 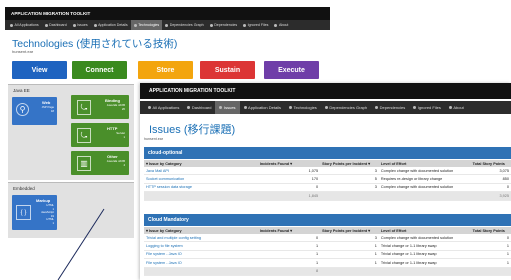 I want to click on category-label: Store, so click(x=165, y=70).